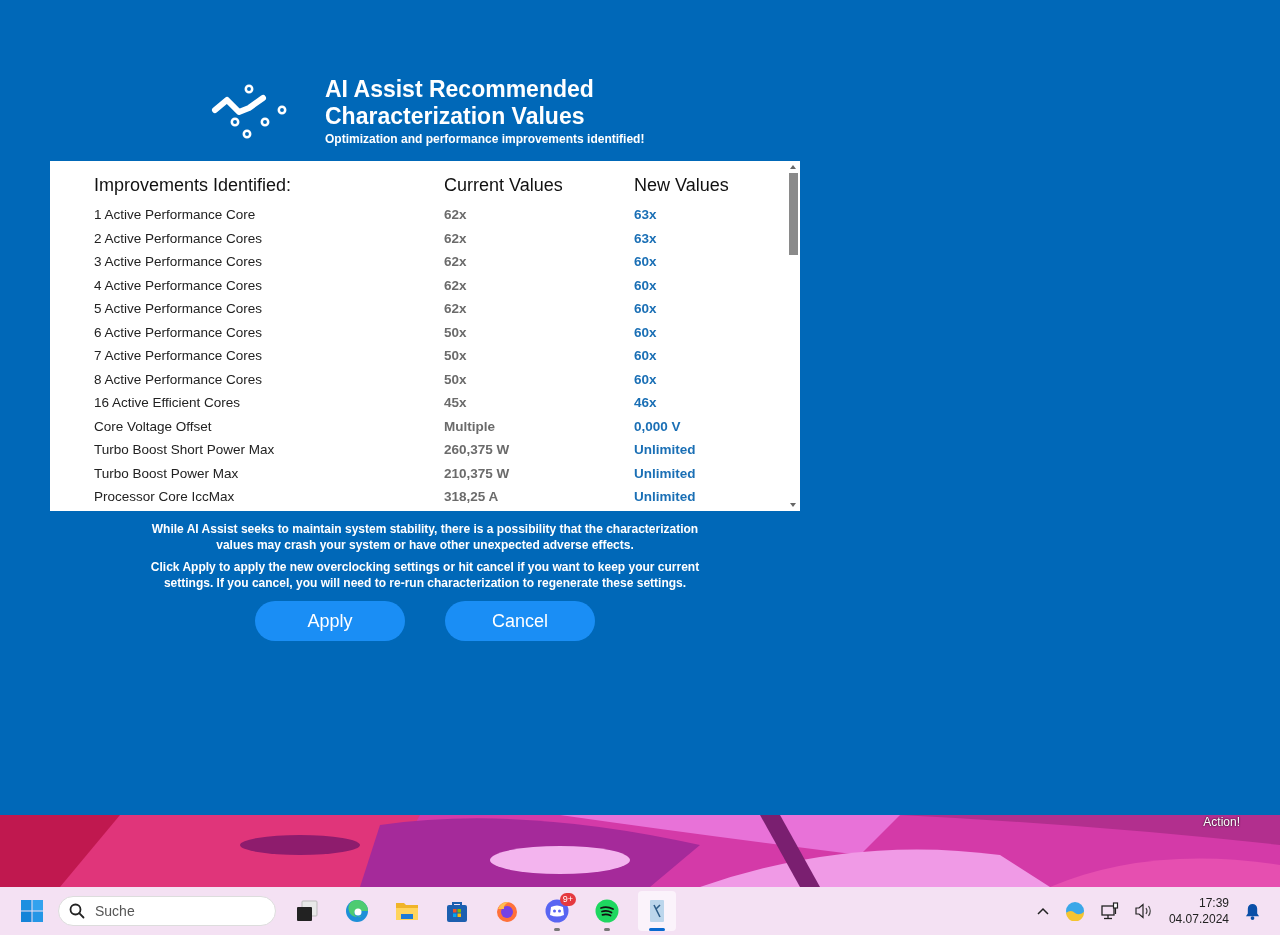 This screenshot has height=935, width=1280. Describe the element at coordinates (307, 911) in the screenshot. I see `windows-icon` at that location.